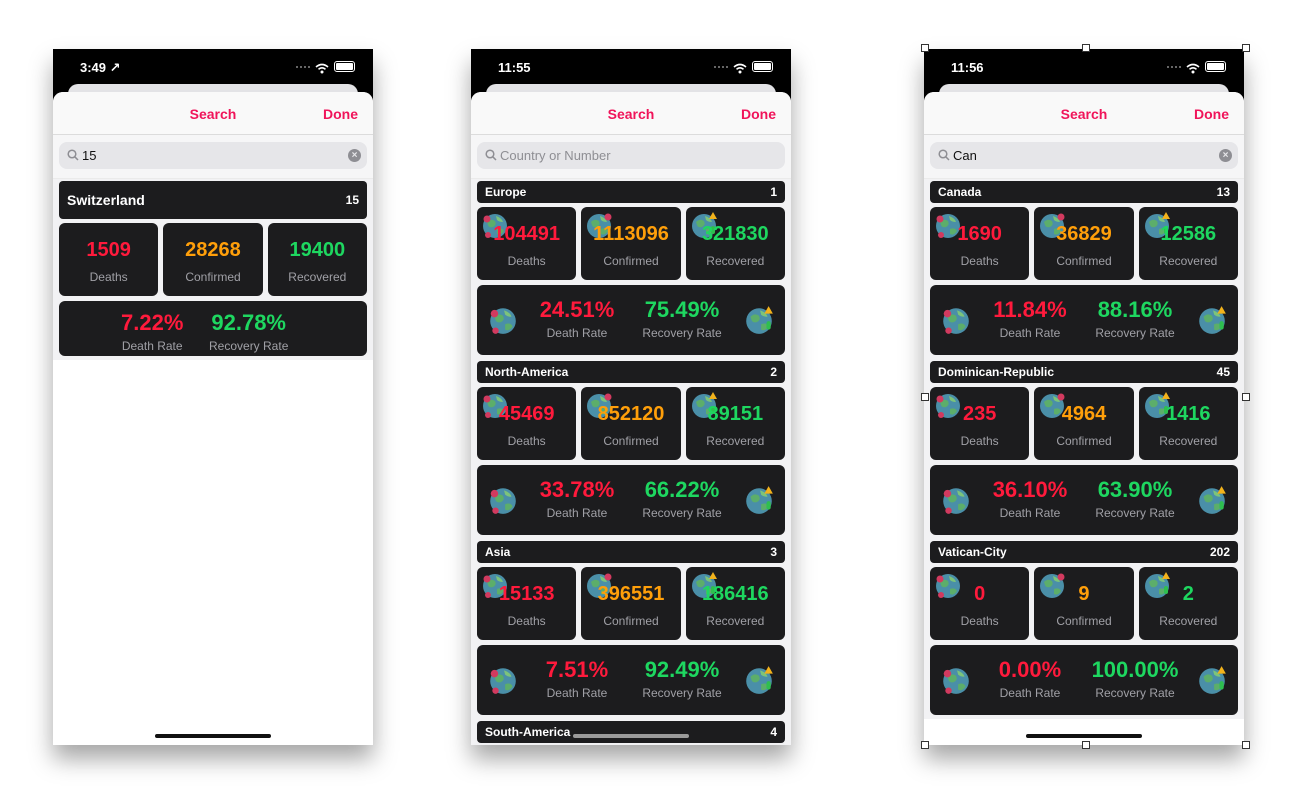 The height and width of the screenshot is (796, 1310). Describe the element at coordinates (1084, 423) in the screenshot. I see `stats-row: 235 Deaths 4964 Confirmed 1416 Recovered` at that location.